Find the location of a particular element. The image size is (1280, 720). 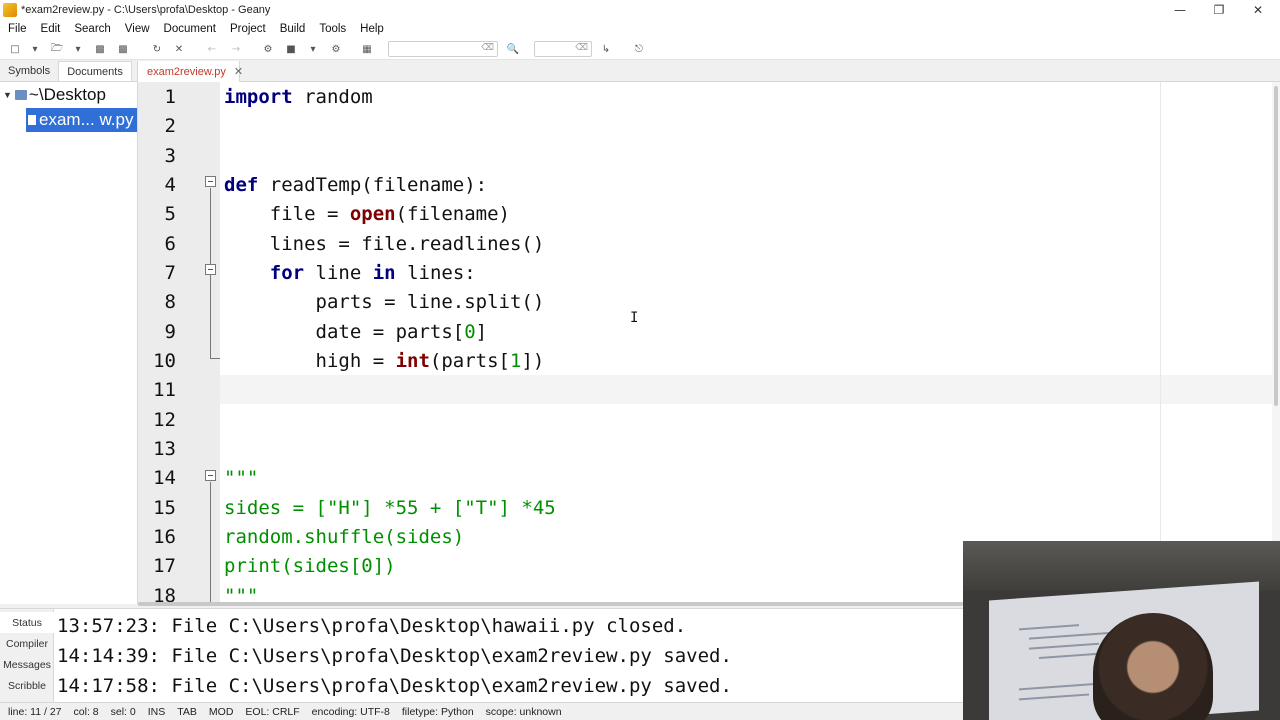

search-icon: 🔍 is located at coordinates (513, 49).